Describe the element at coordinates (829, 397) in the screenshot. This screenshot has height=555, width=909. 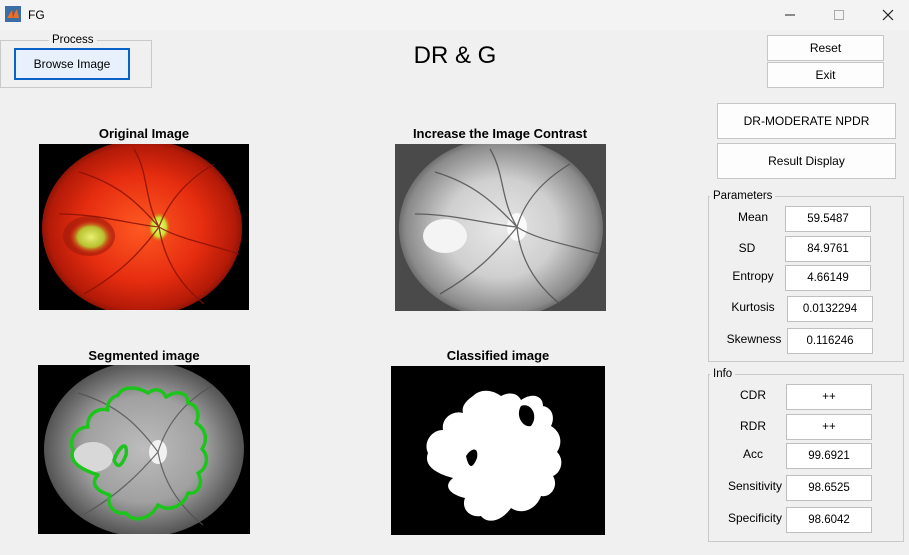
I see `cdr-field: ++` at that location.